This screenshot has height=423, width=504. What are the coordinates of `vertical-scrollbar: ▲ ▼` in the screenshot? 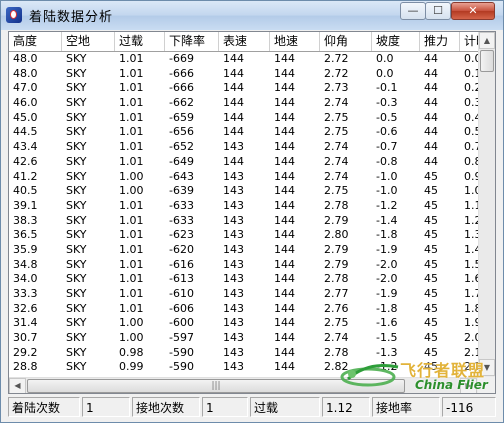 It's located at (486, 204).